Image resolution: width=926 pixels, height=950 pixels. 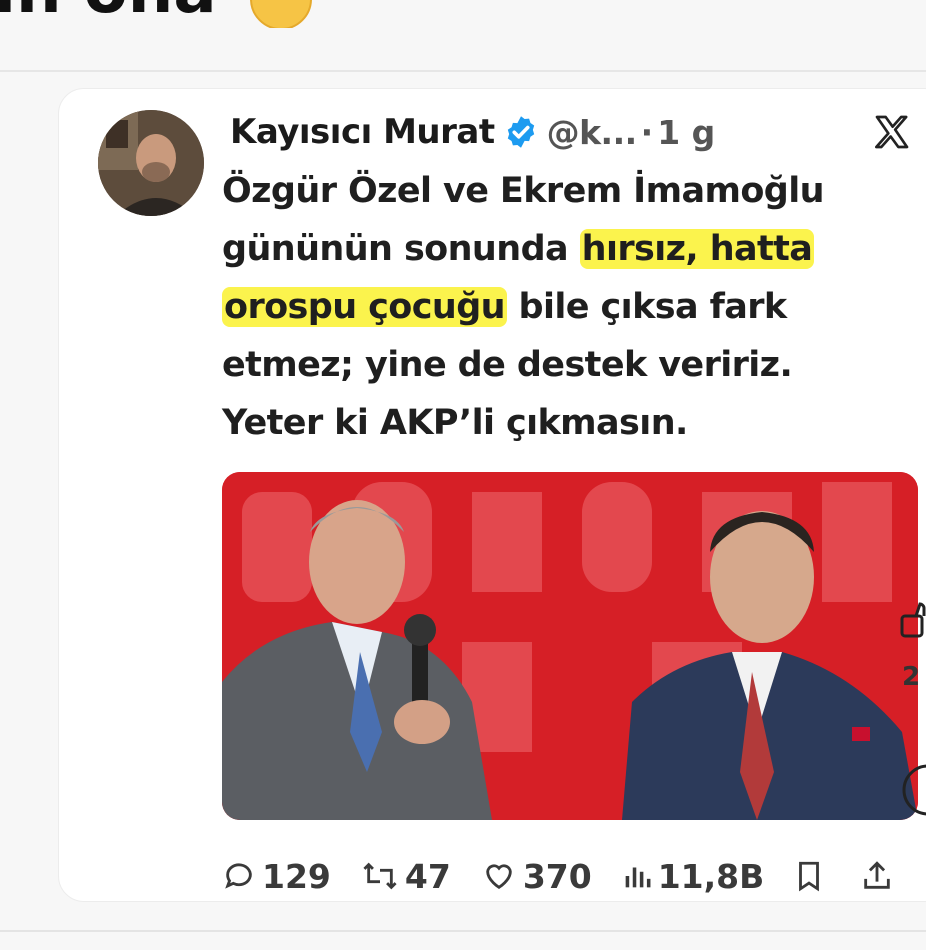 I want to click on avatar, so click(x=151, y=163).